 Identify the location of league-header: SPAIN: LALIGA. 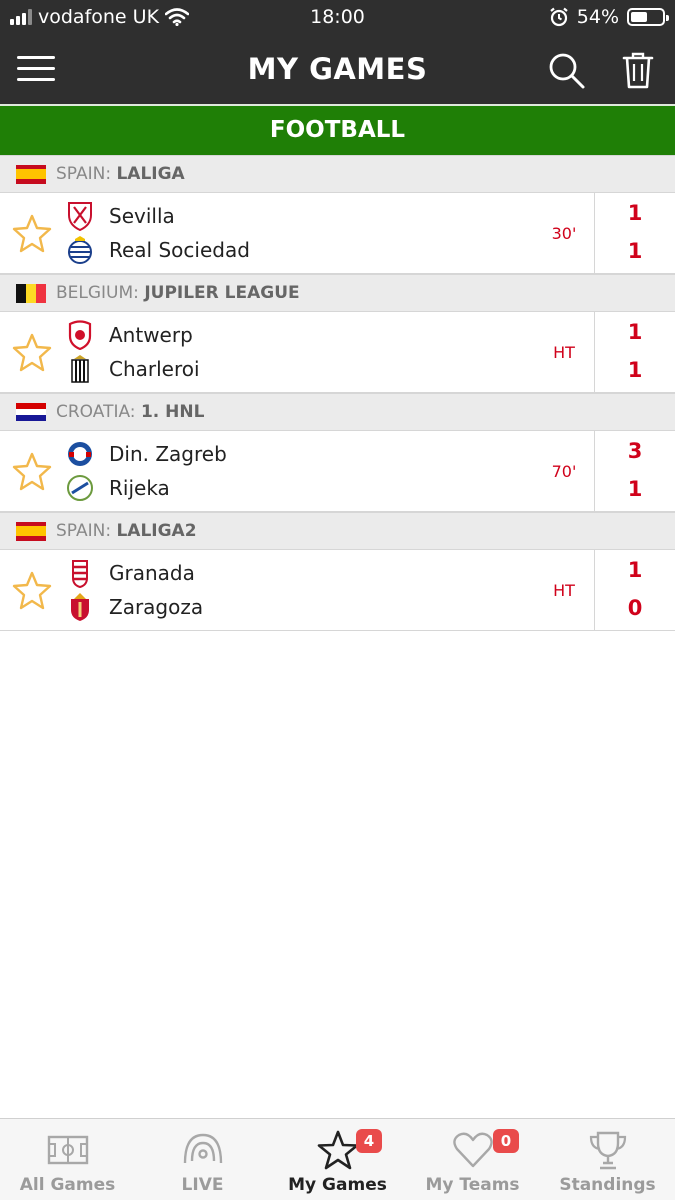
(337, 174).